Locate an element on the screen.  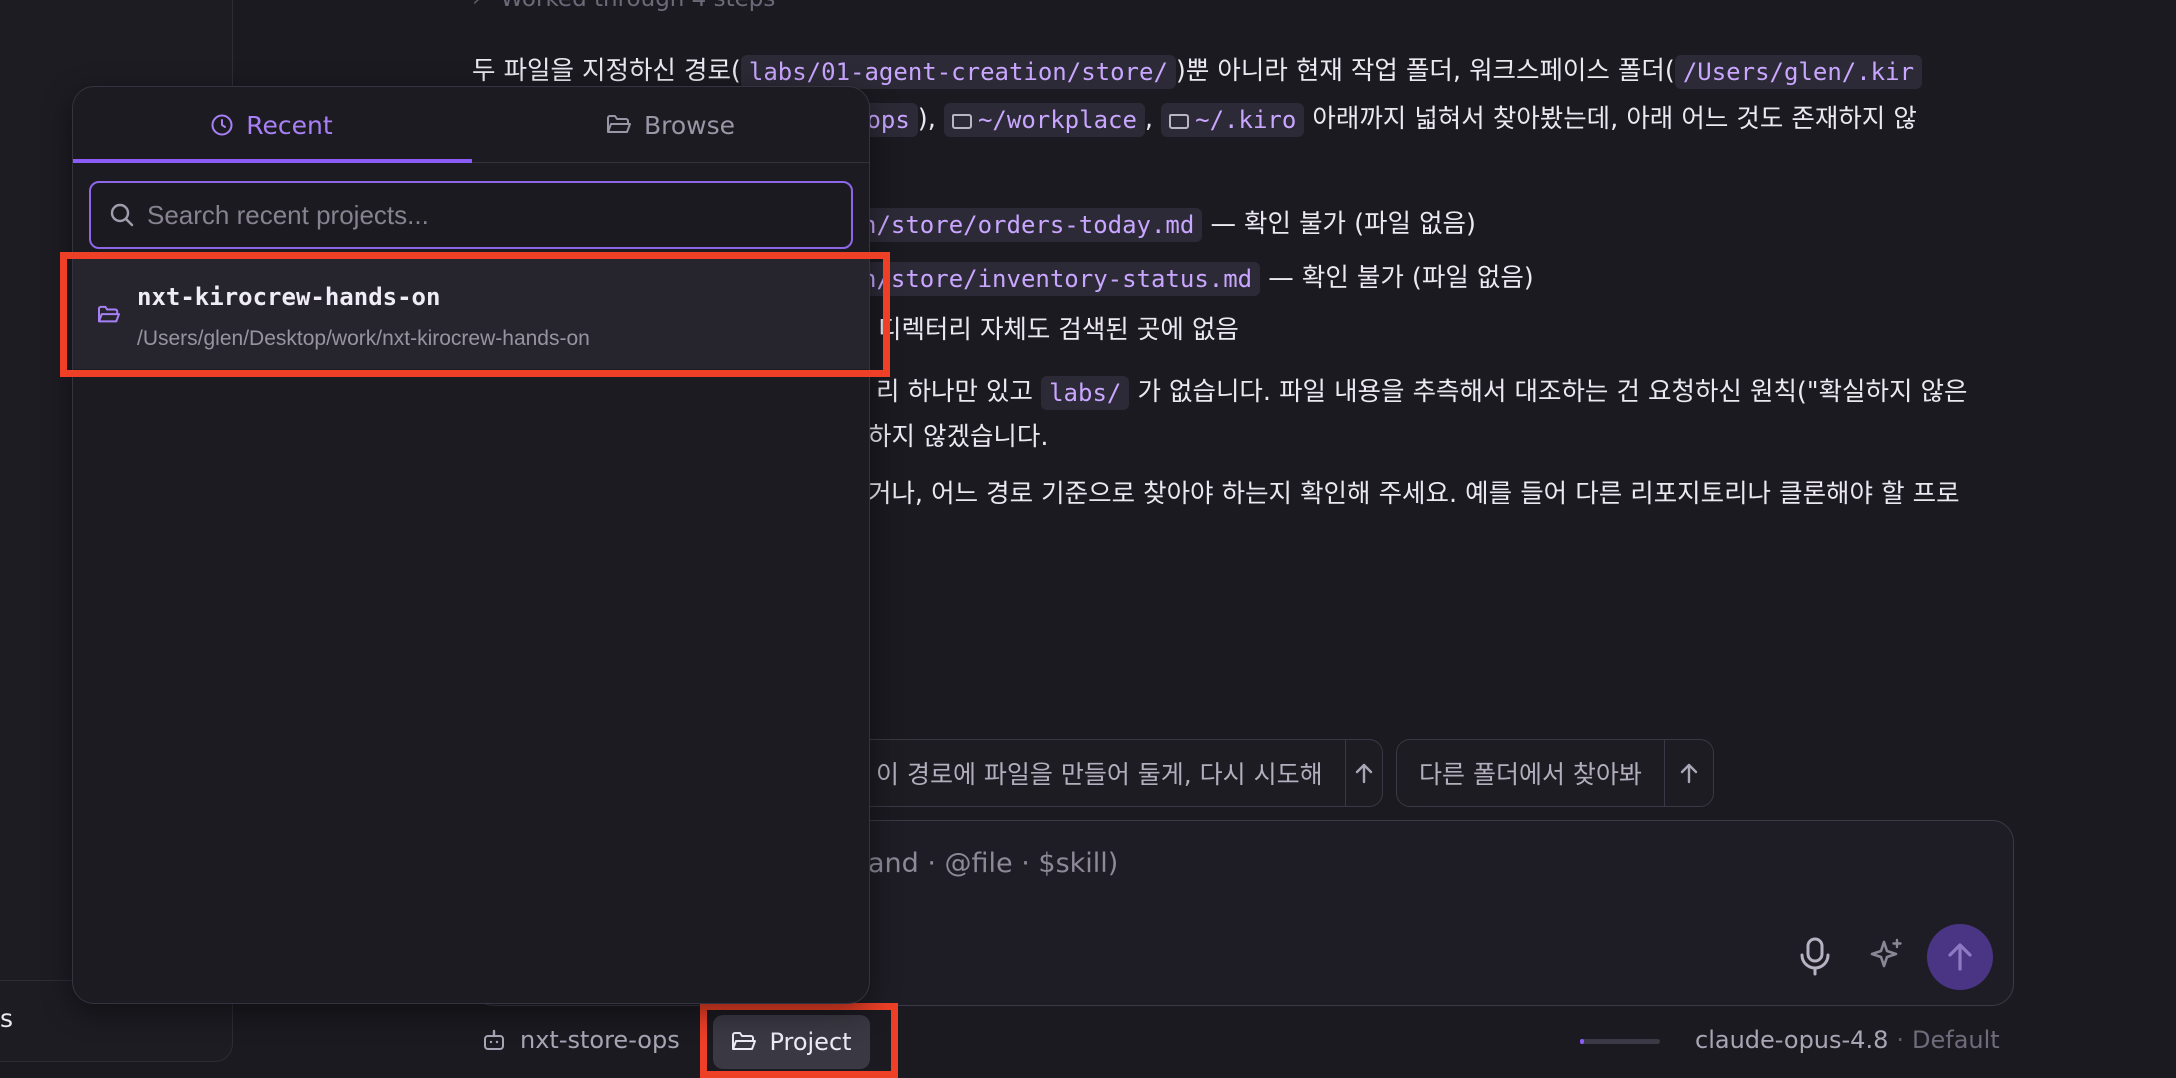
message-line-7: 하지 않겠습니다. is located at coordinates (958, 437).